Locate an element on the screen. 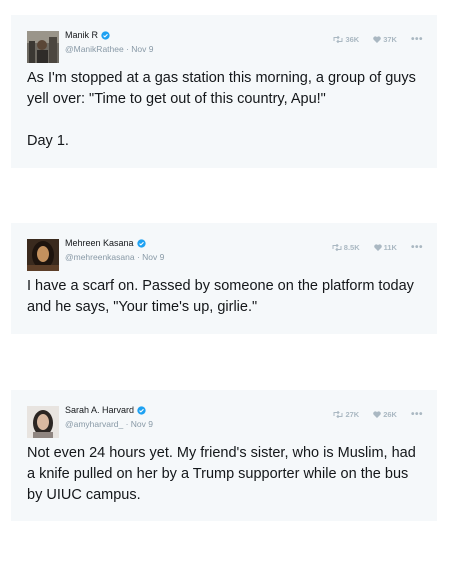  like-count: 26K is located at coordinates (390, 414).